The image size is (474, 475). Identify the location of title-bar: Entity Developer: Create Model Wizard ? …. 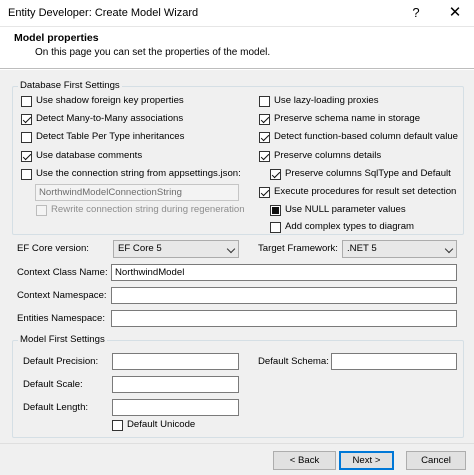
(237, 13).